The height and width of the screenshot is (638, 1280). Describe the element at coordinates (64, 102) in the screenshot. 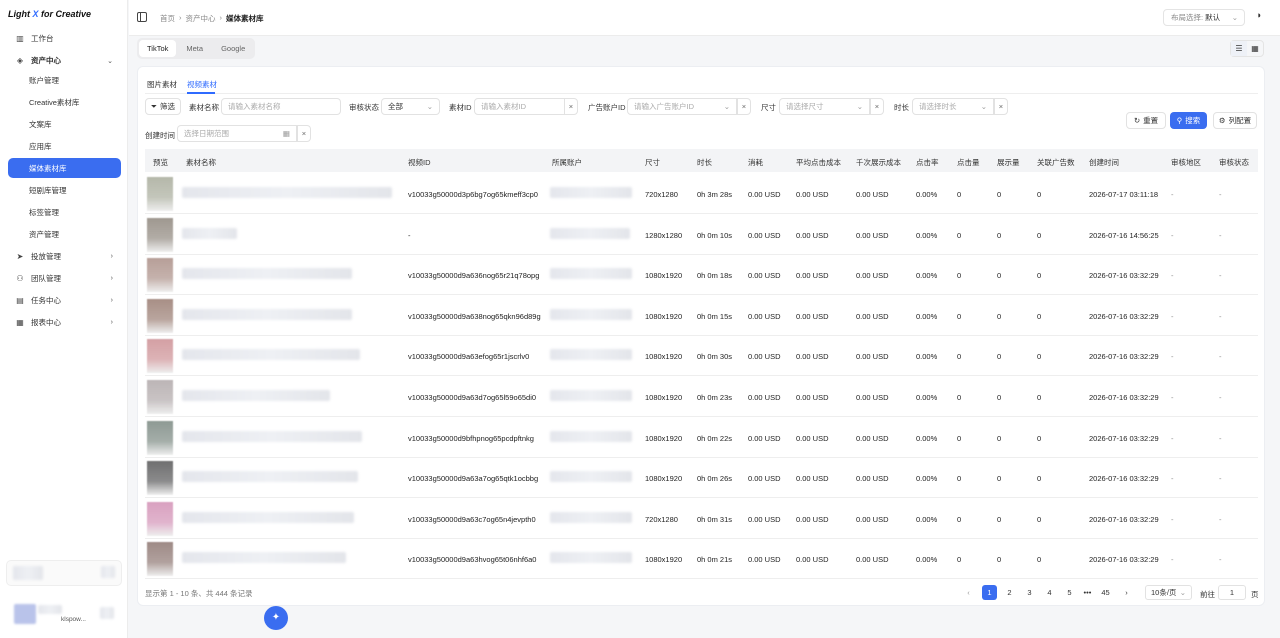

I see `sidebar-item-creative-library: Creative素材库` at that location.